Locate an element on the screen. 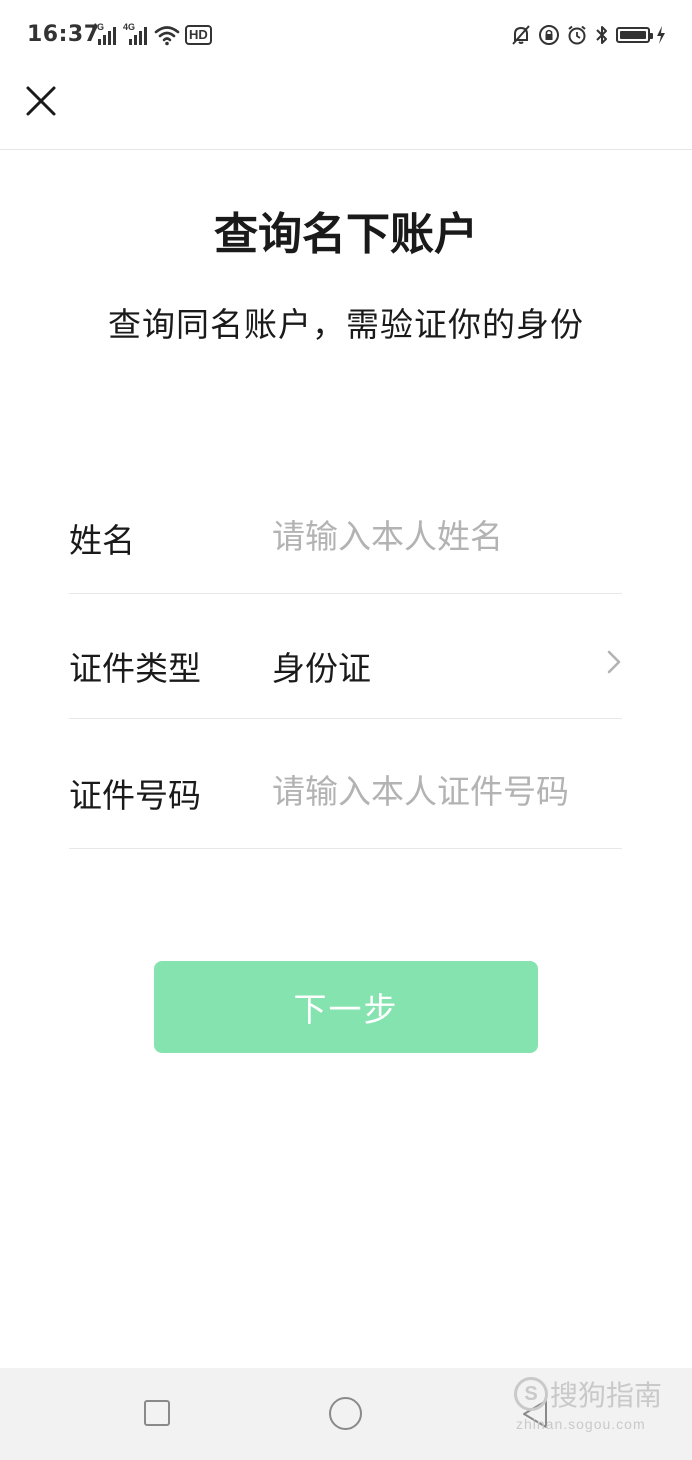  hd-voice-icon: HD is located at coordinates (198, 35).